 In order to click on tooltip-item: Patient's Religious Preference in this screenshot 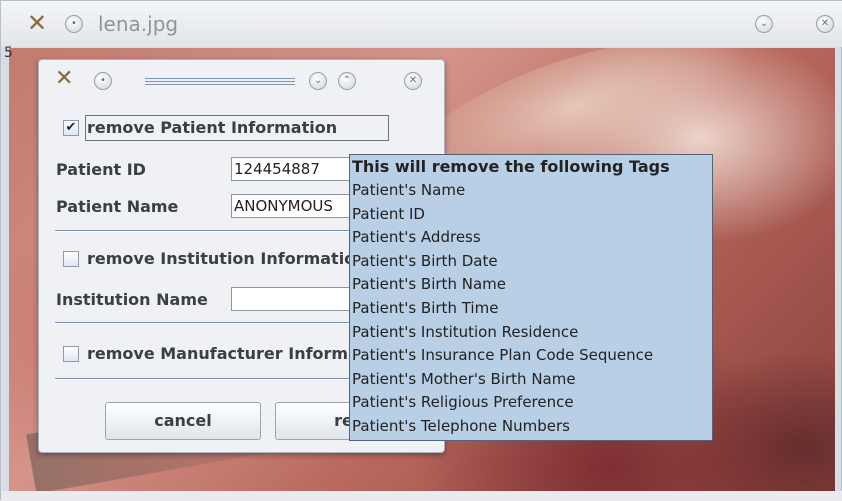, I will do `click(463, 402)`.